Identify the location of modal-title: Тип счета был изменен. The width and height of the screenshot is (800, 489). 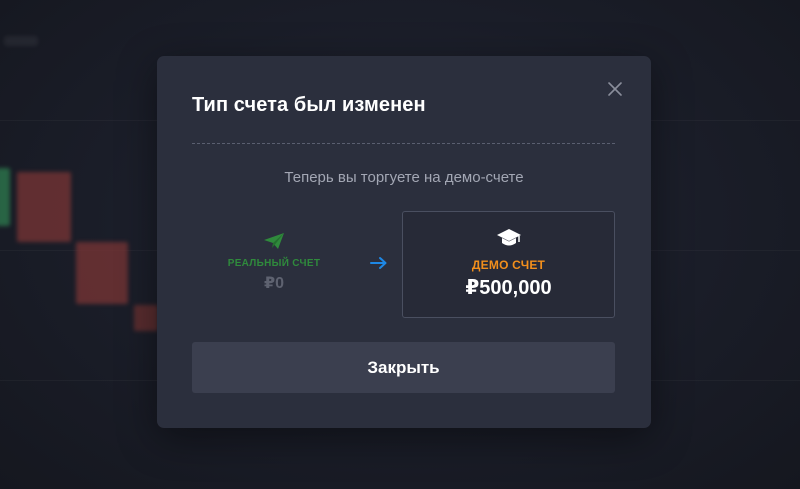
(309, 105).